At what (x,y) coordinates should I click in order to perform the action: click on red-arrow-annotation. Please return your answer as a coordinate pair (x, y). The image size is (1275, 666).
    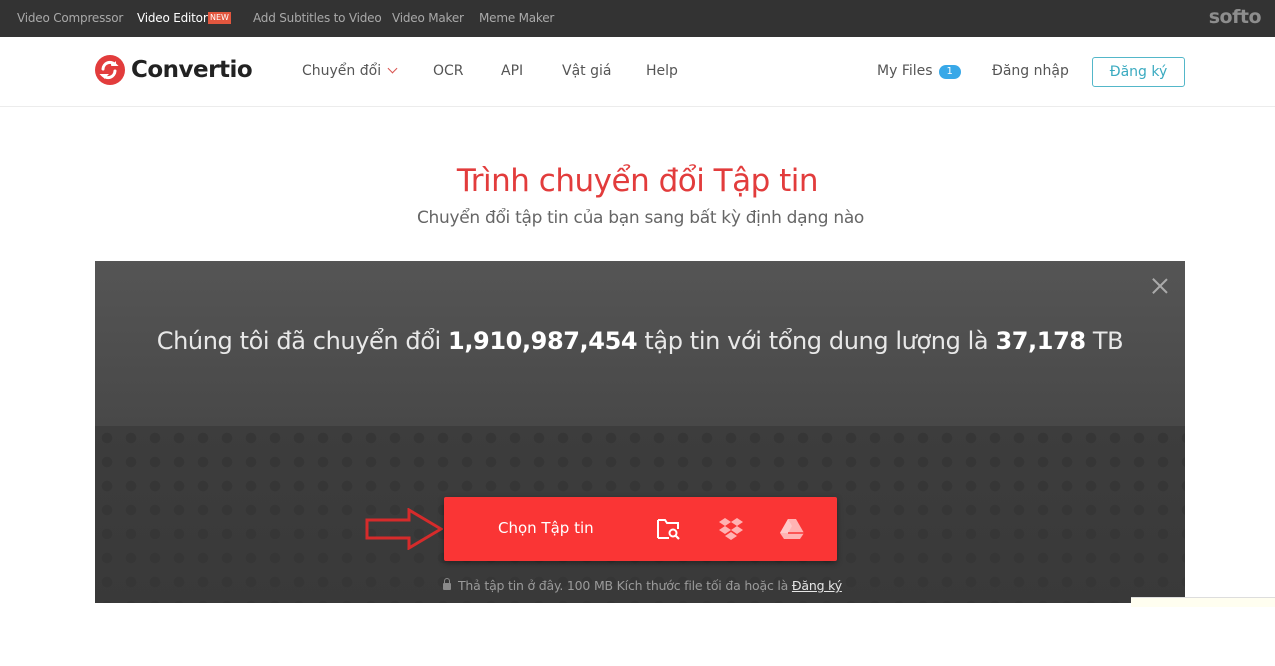
    Looking at the image, I should click on (404, 529).